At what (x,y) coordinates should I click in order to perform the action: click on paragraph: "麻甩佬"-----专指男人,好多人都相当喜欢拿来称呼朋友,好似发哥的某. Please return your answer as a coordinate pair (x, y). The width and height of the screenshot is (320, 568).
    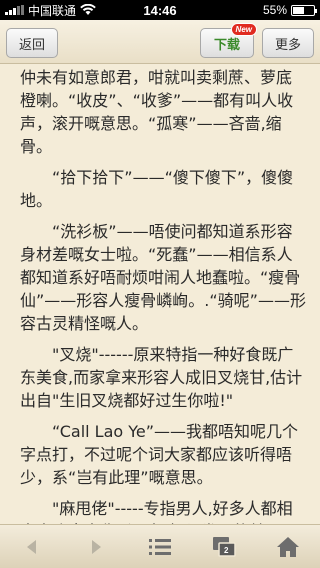
    Looking at the image, I should click on (156, 511).